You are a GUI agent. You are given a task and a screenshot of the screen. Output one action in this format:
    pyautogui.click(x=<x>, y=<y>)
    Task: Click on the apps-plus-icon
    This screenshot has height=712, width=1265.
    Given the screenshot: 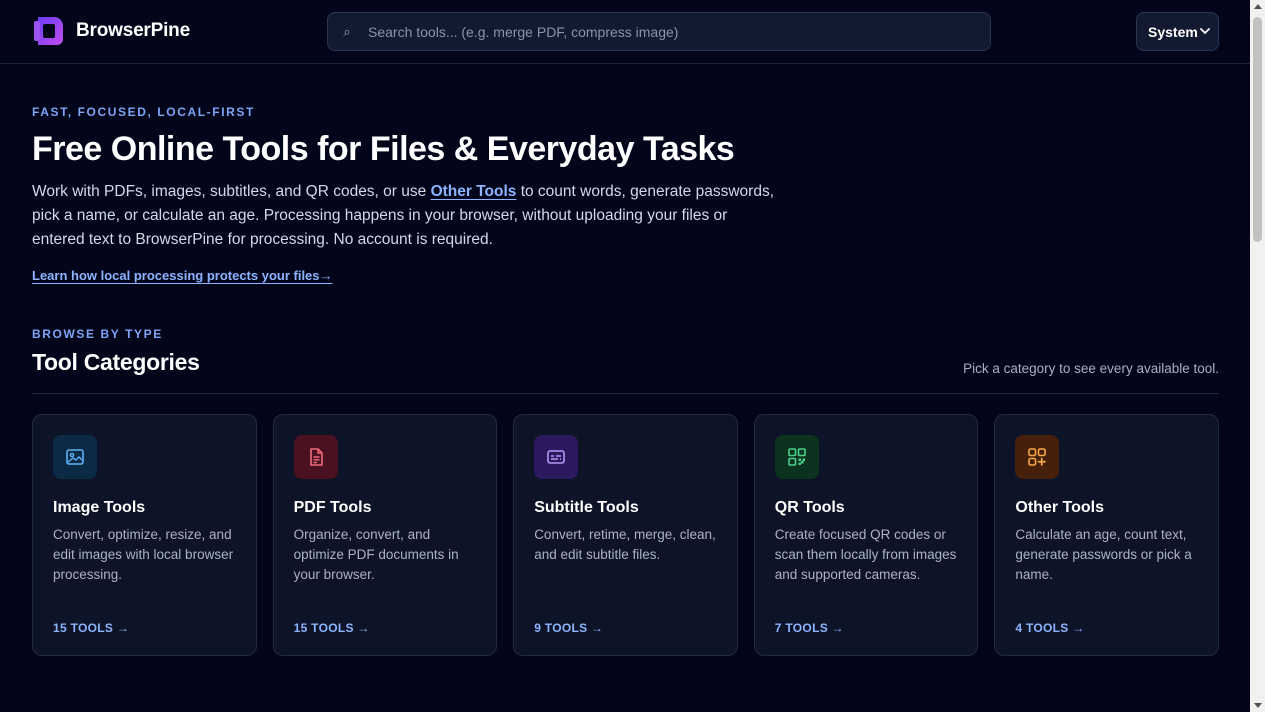 What is the action you would take?
    pyautogui.click(x=1037, y=457)
    